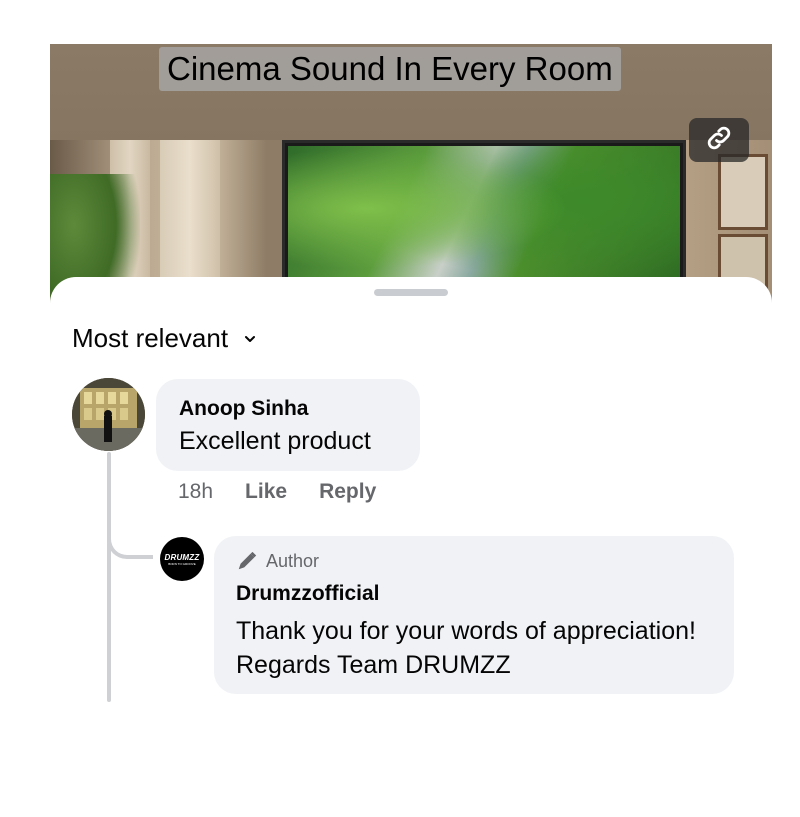 The height and width of the screenshot is (817, 800). Describe the element at coordinates (247, 561) in the screenshot. I see `pen-icon` at that location.